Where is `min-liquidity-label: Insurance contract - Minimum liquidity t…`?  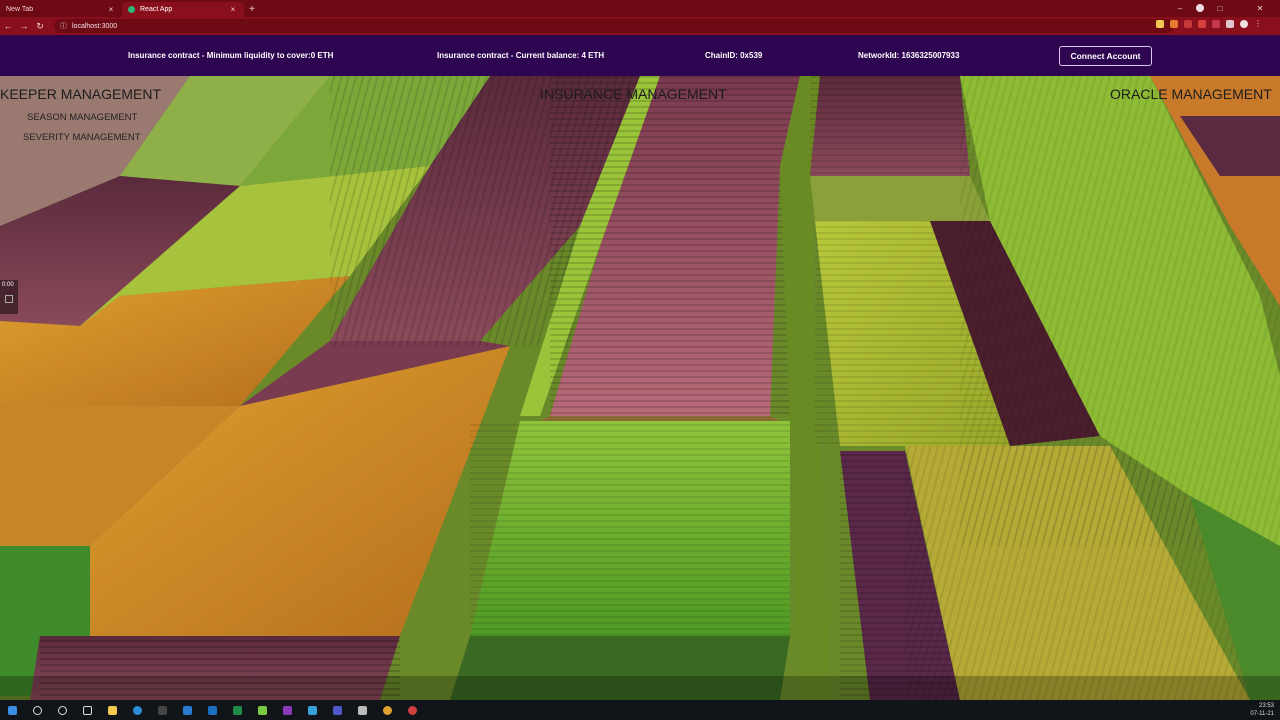
min-liquidity-label: Insurance contract - Minimum liquidity t… is located at coordinates (231, 55).